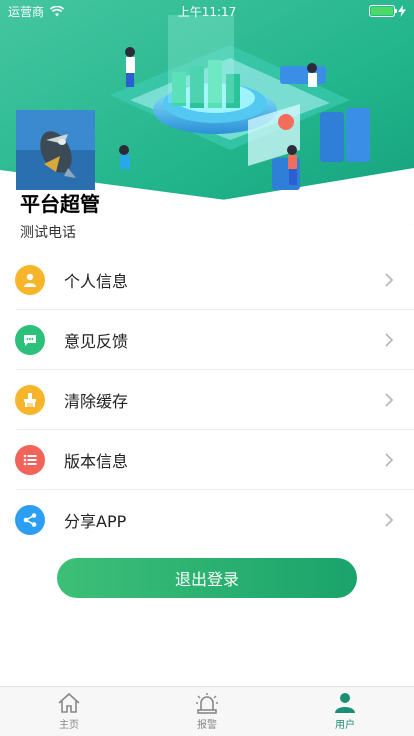  What do you see at coordinates (26, 11) in the screenshot?
I see `carrier-label: 运营商` at bounding box center [26, 11].